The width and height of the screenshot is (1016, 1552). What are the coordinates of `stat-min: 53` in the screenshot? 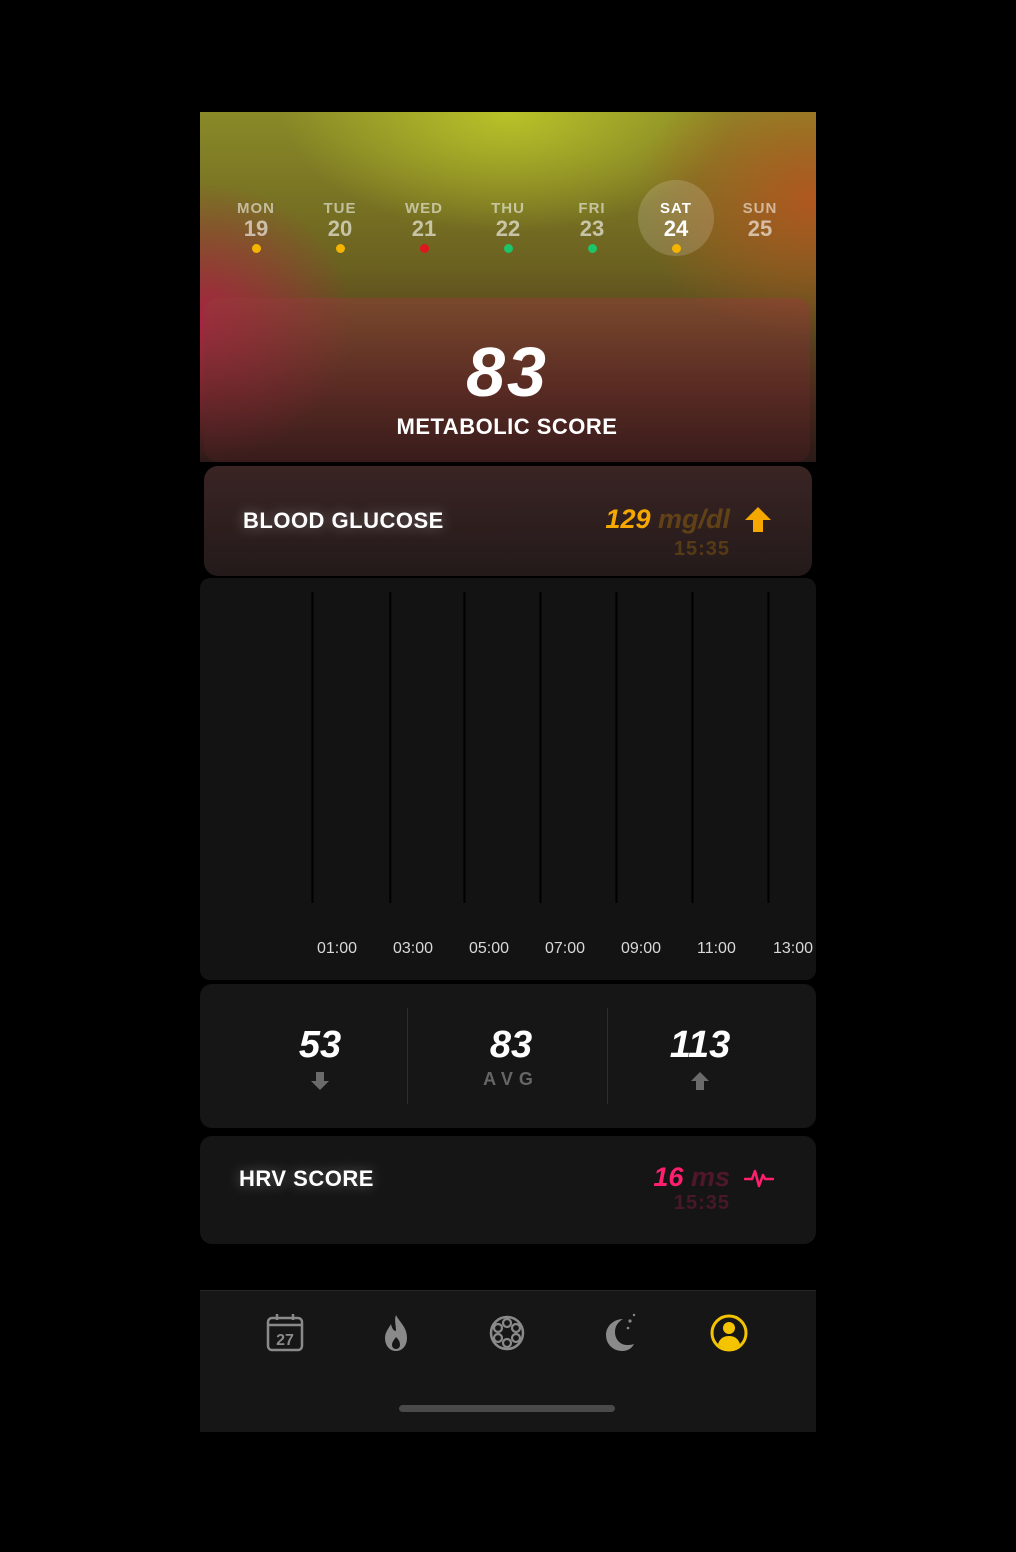 It's located at (320, 1060).